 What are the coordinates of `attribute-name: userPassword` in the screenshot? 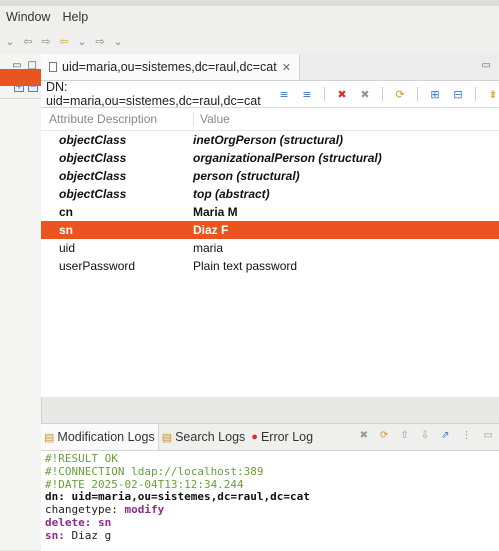 It's located at (97, 266).